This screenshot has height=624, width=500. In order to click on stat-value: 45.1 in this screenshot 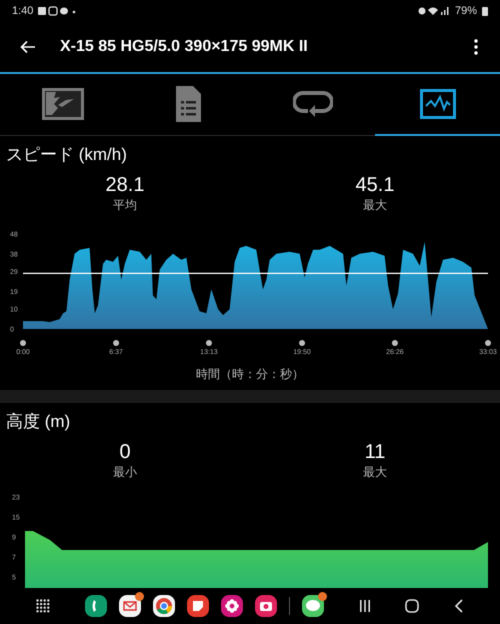, I will do `click(375, 185)`.